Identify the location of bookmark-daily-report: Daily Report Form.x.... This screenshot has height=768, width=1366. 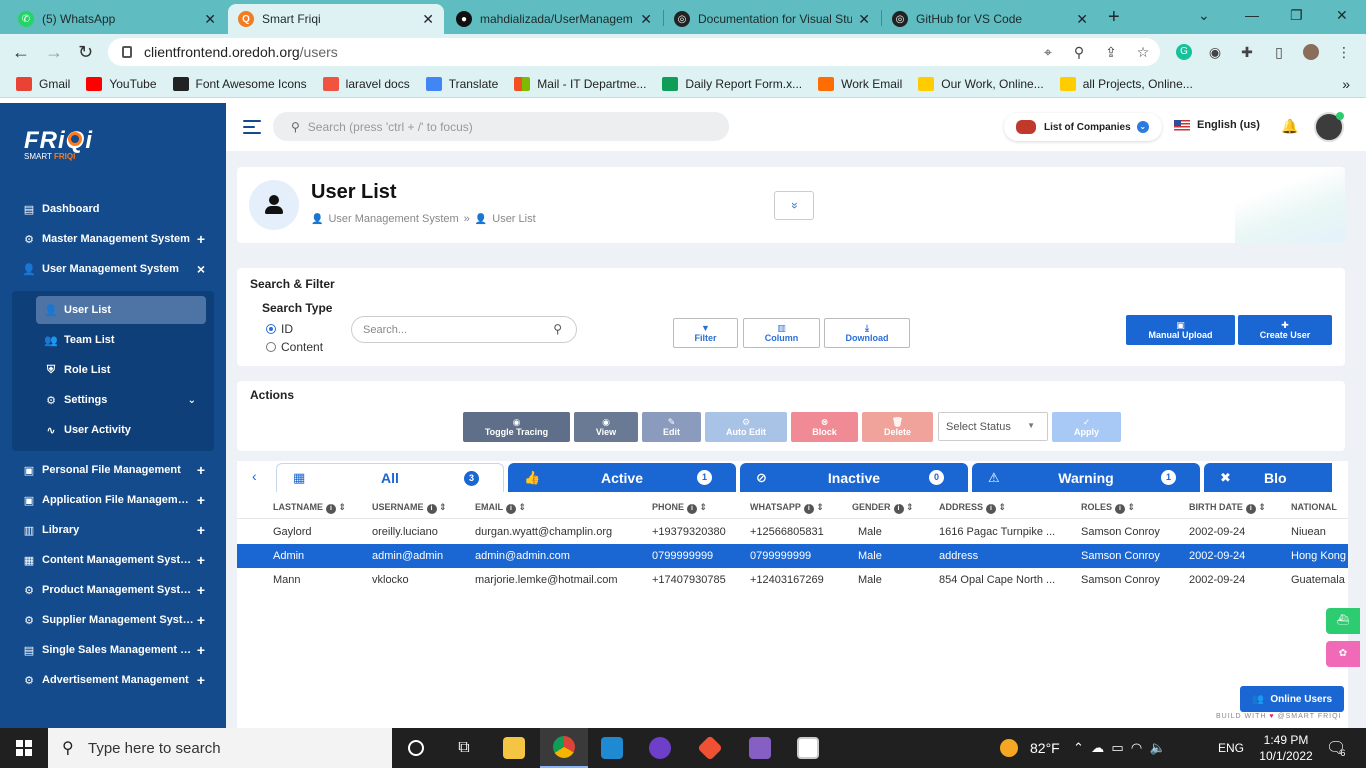
(732, 83).